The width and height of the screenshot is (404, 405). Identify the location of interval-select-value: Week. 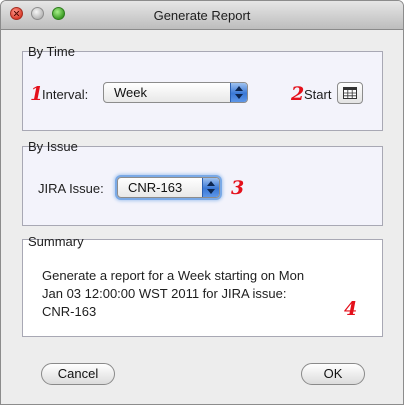
(130, 92).